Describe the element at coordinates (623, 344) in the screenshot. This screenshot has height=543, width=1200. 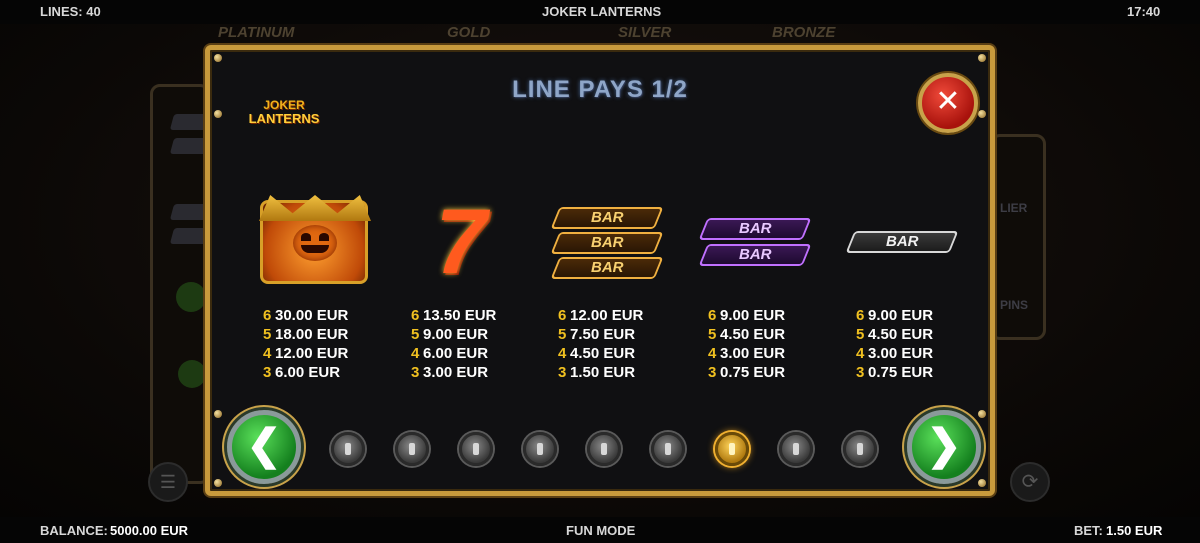
I see `pays-triple-bar: 6 12.00 EUR 5 7.50 EUR 4 4.50 EUR 3 1.50 EUR` at that location.